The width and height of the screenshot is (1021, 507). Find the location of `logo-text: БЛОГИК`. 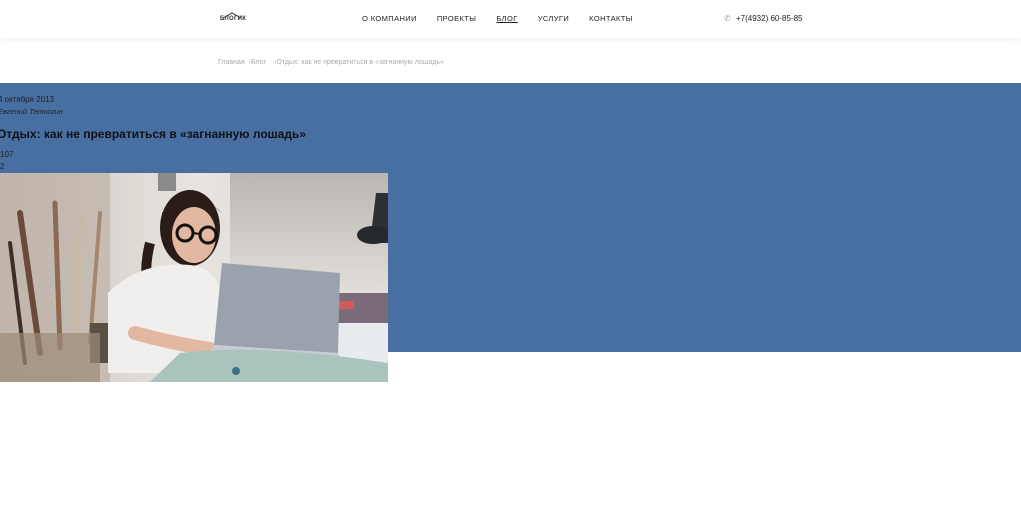

logo-text: БЛОГИК is located at coordinates (233, 19).